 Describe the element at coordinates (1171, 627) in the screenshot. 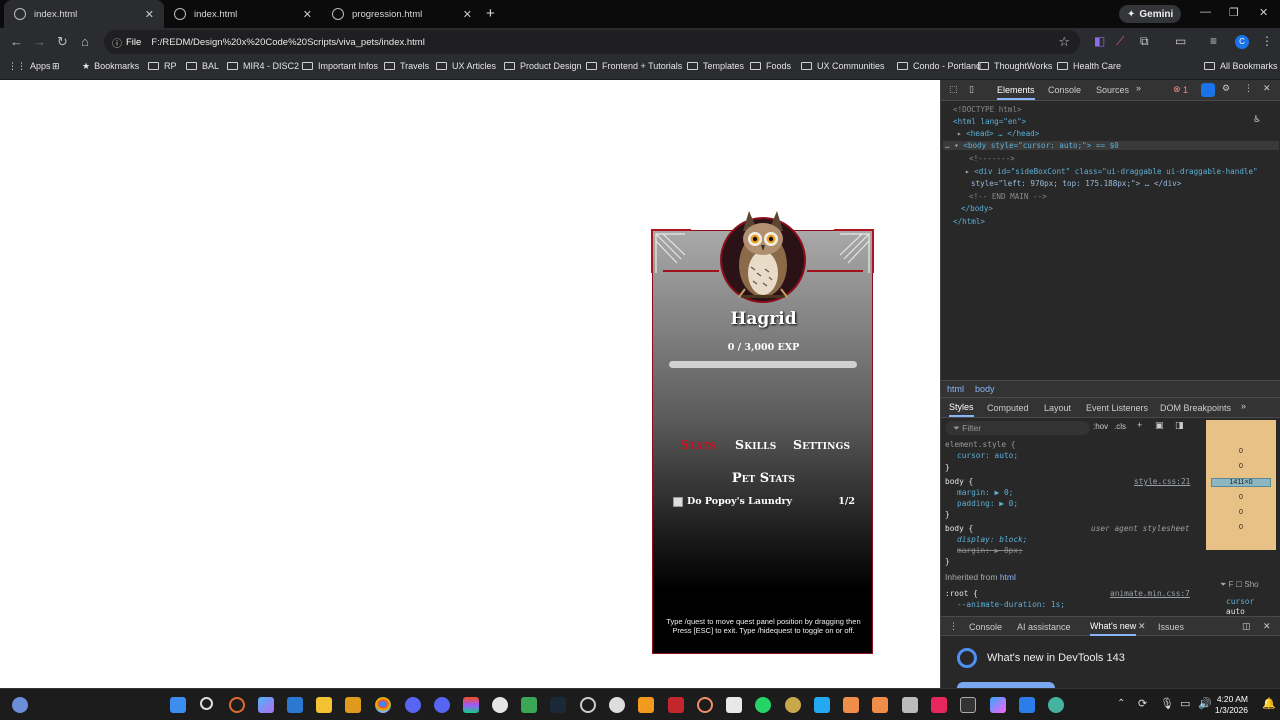

I see `drawer-tab-issues: Issues` at that location.